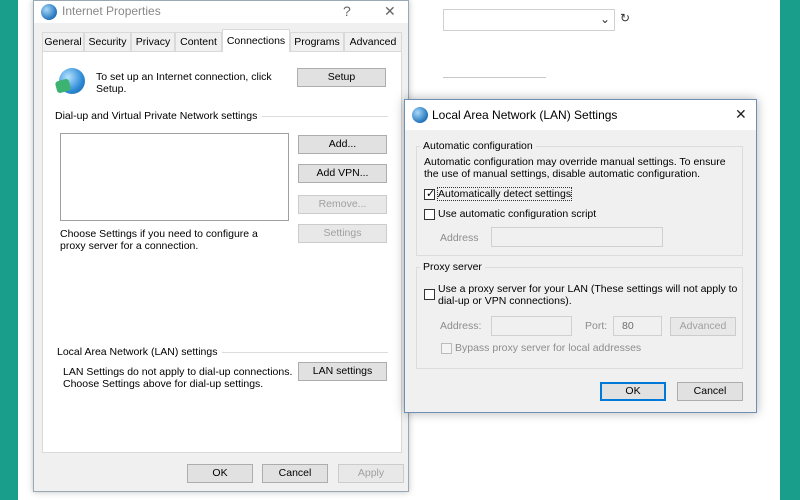 The height and width of the screenshot is (500, 800). Describe the element at coordinates (63, 41) in the screenshot. I see `tab-general: General` at that location.